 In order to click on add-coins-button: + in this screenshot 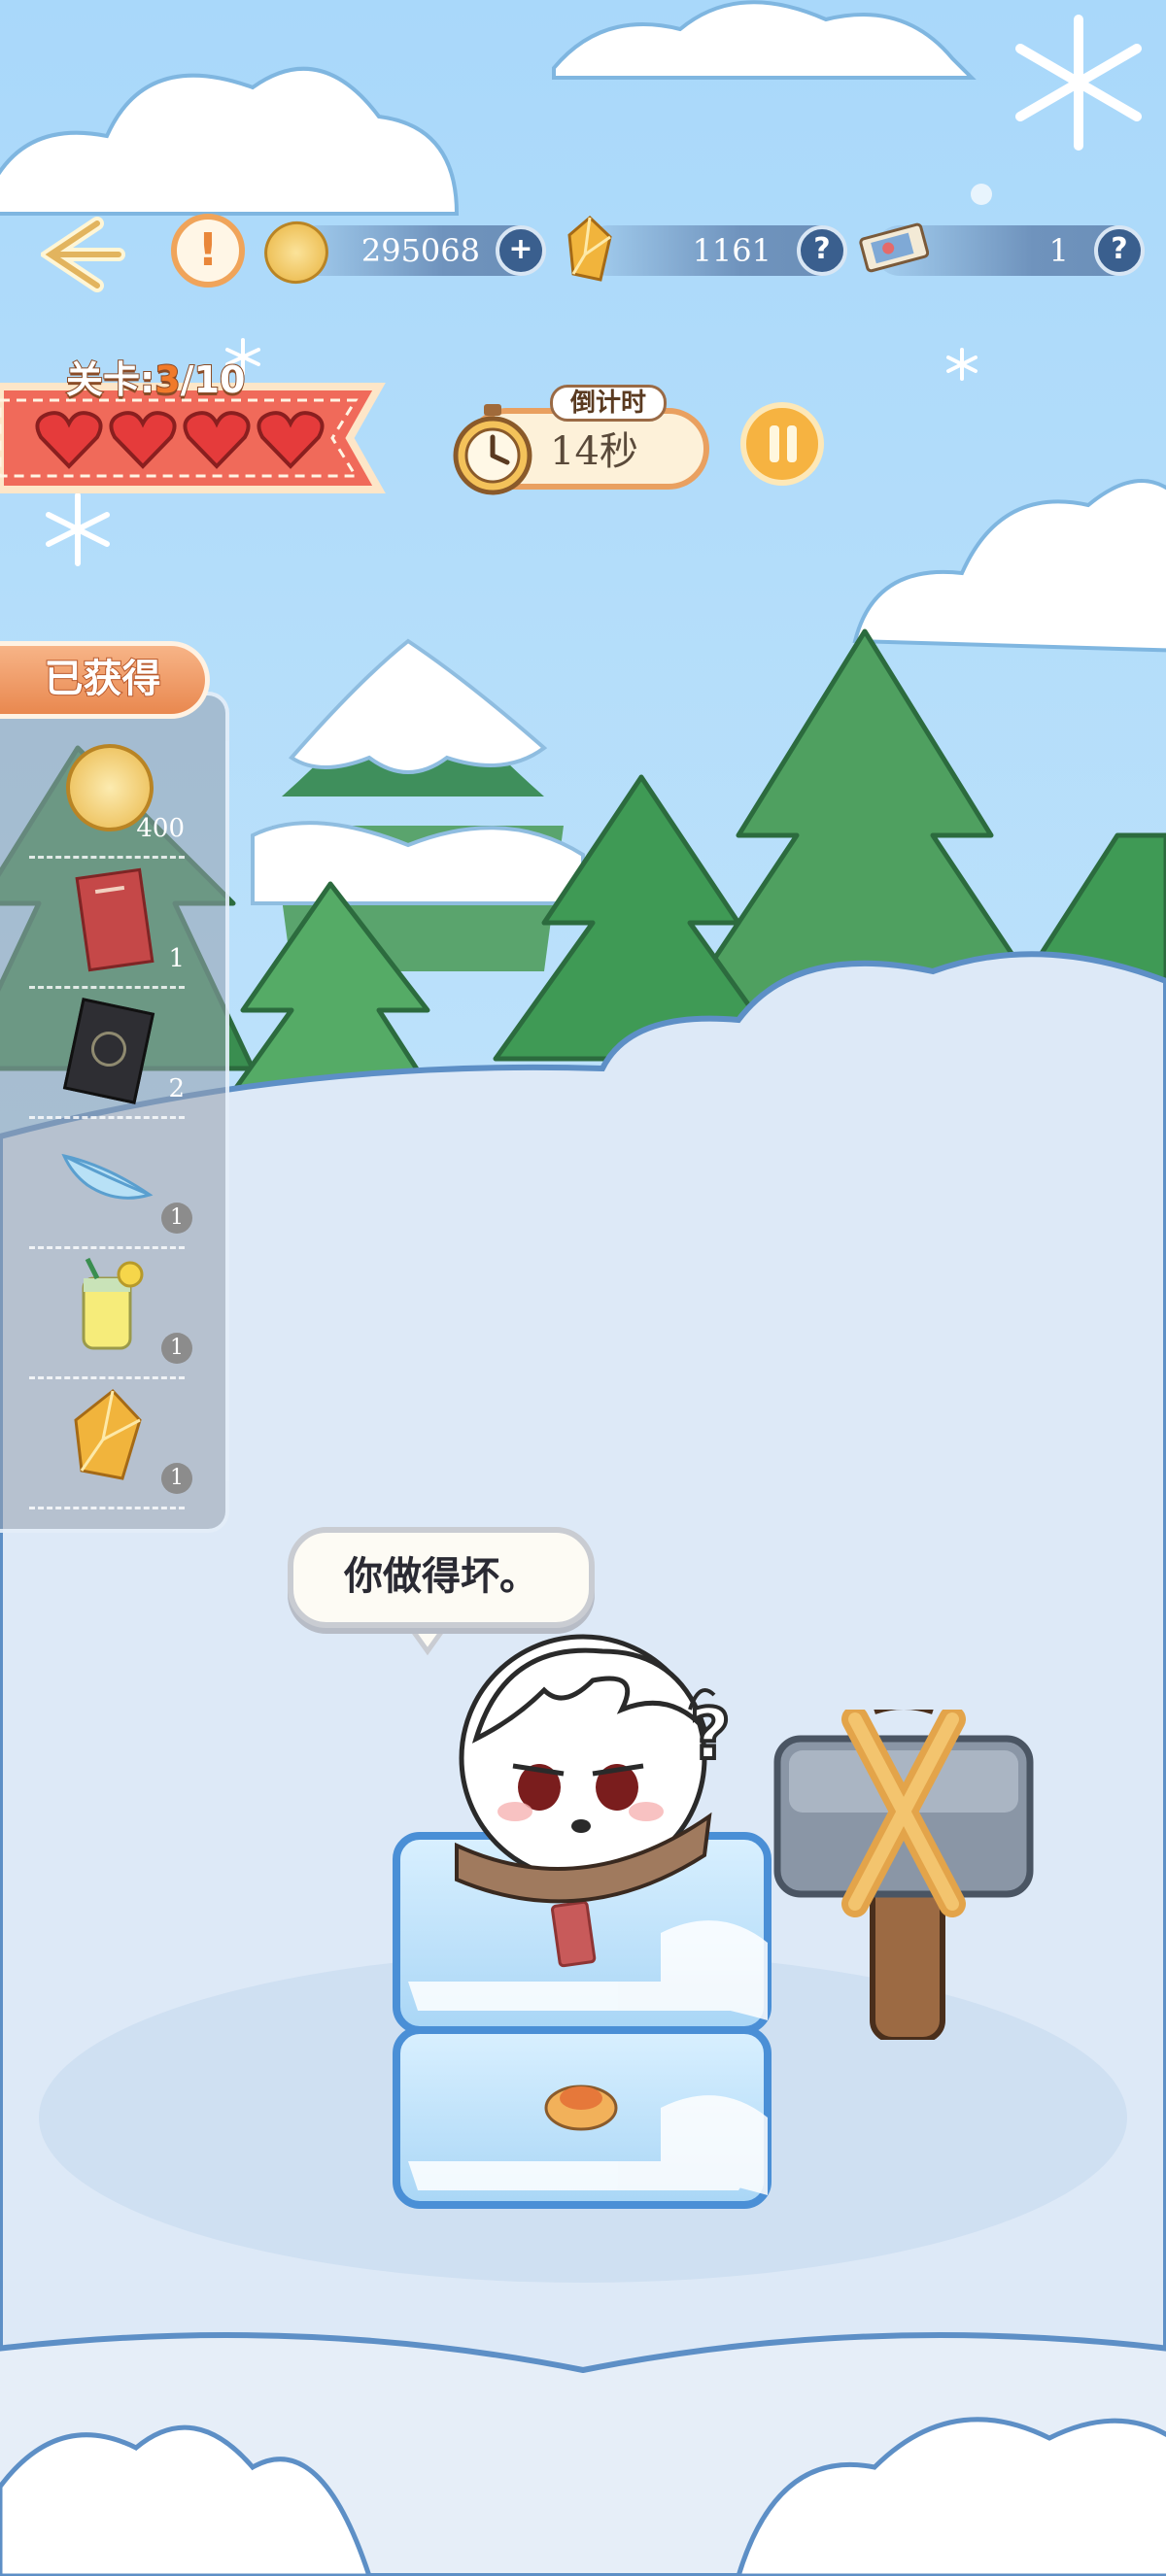, I will do `click(521, 250)`.